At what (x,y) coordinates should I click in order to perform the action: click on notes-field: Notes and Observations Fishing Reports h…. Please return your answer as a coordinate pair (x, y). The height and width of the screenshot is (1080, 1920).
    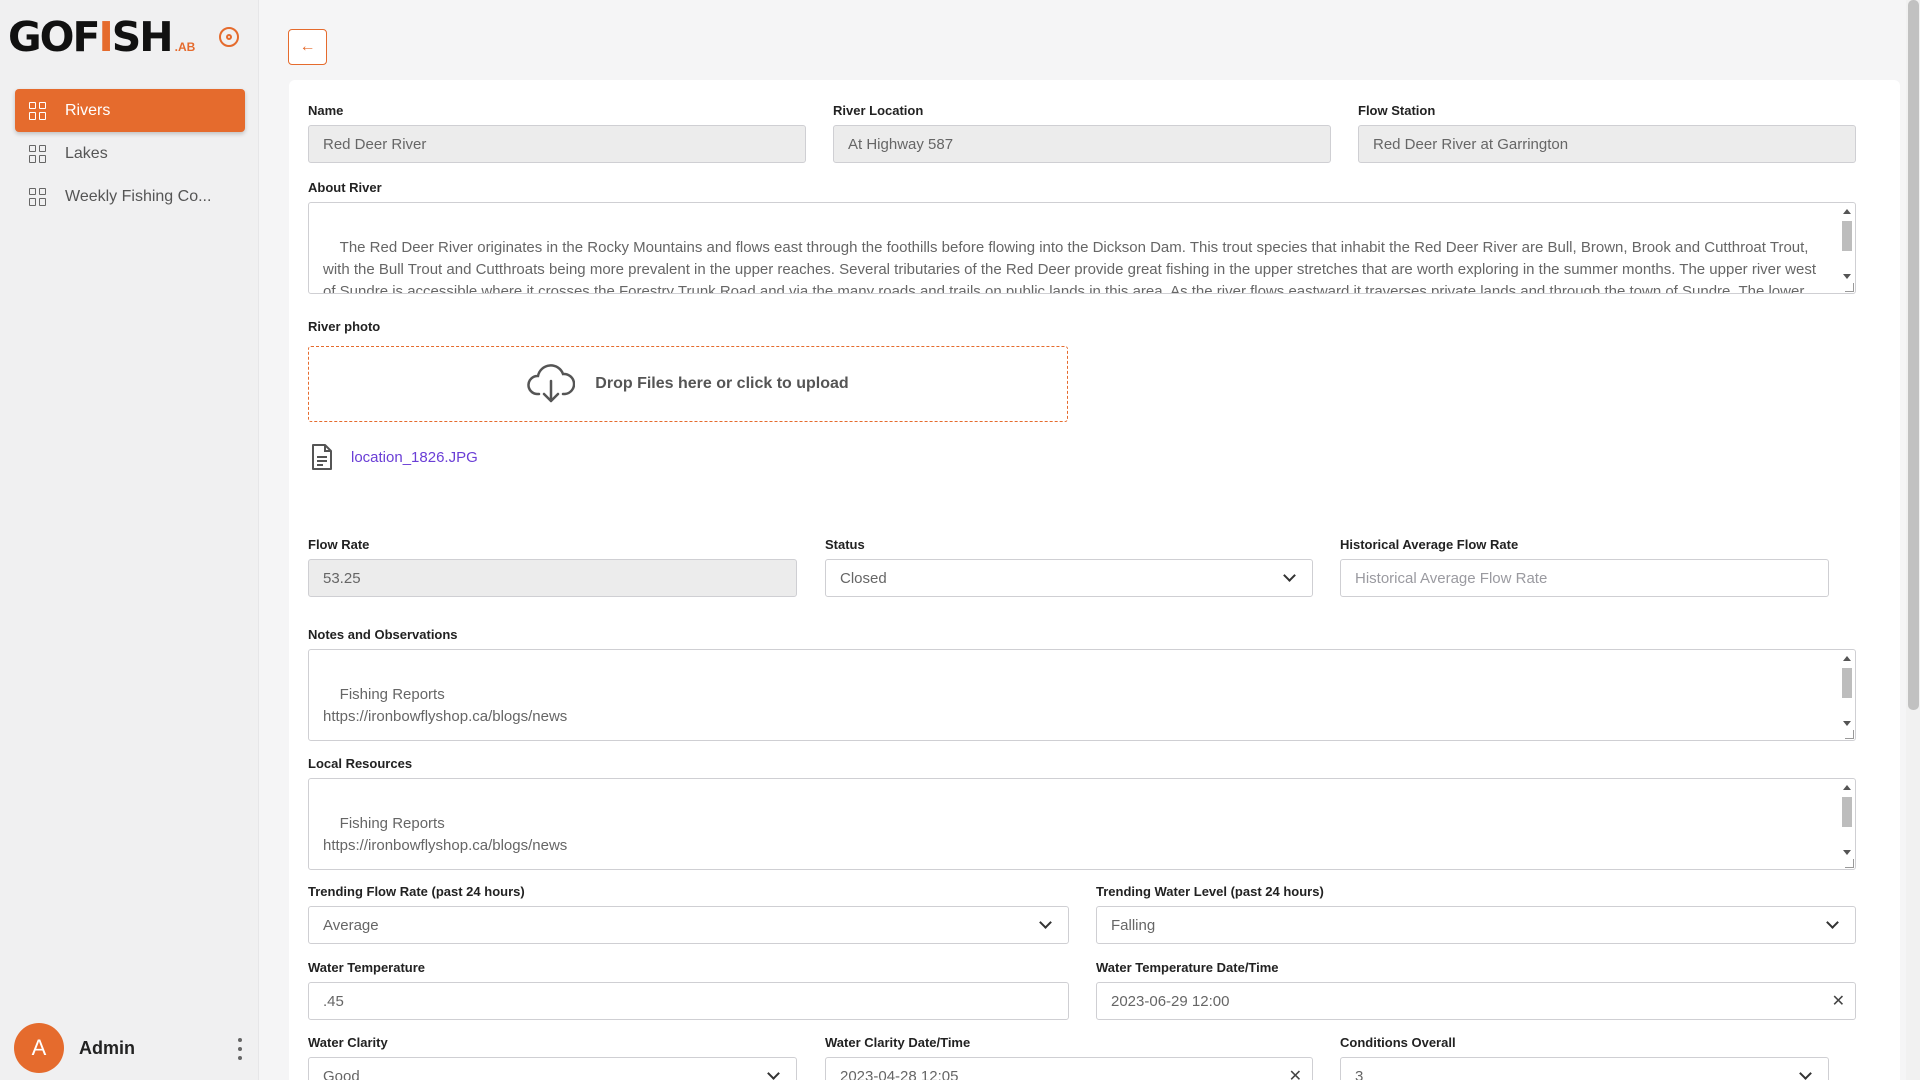
    Looking at the image, I should click on (1082, 684).